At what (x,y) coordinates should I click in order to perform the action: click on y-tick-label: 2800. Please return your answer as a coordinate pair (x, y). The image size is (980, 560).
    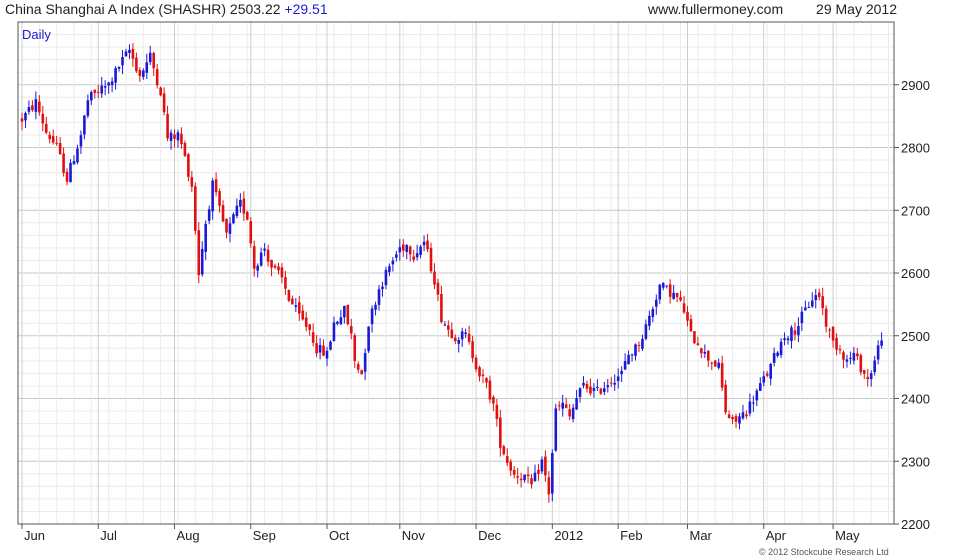
    Looking at the image, I should click on (915, 148).